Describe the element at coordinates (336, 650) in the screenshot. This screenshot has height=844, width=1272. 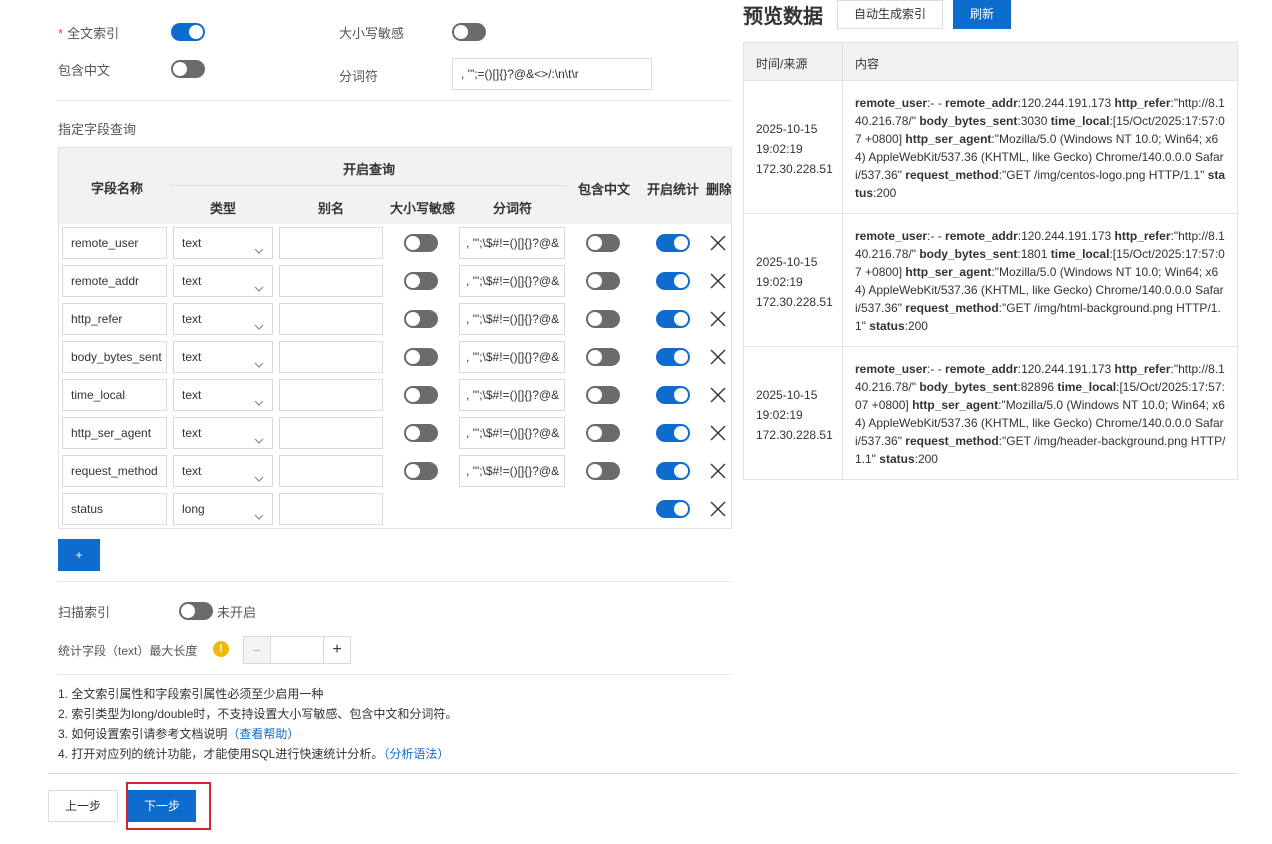
I see `stepper-plus-button: +` at that location.